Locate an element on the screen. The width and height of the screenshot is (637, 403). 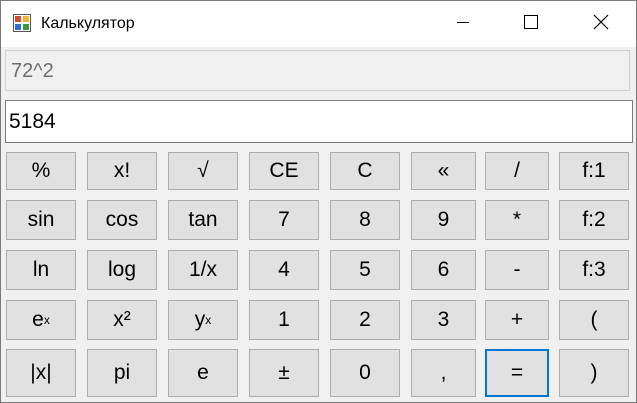
minimize-button is located at coordinates (463, 24).